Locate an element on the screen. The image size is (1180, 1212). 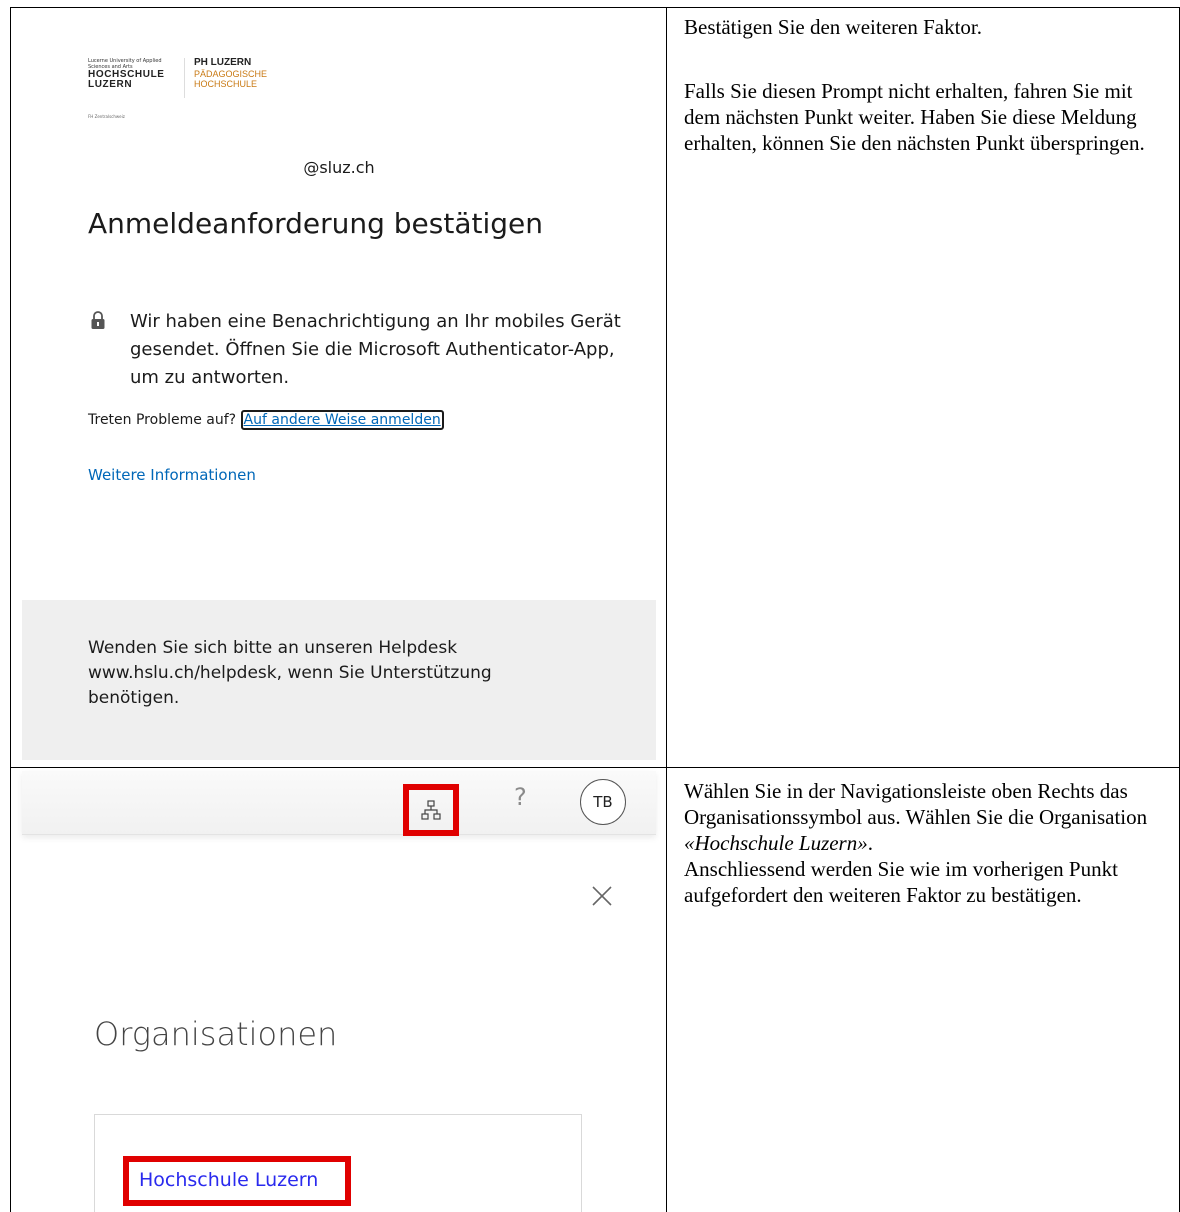
table-border-top is located at coordinates (595, 7).